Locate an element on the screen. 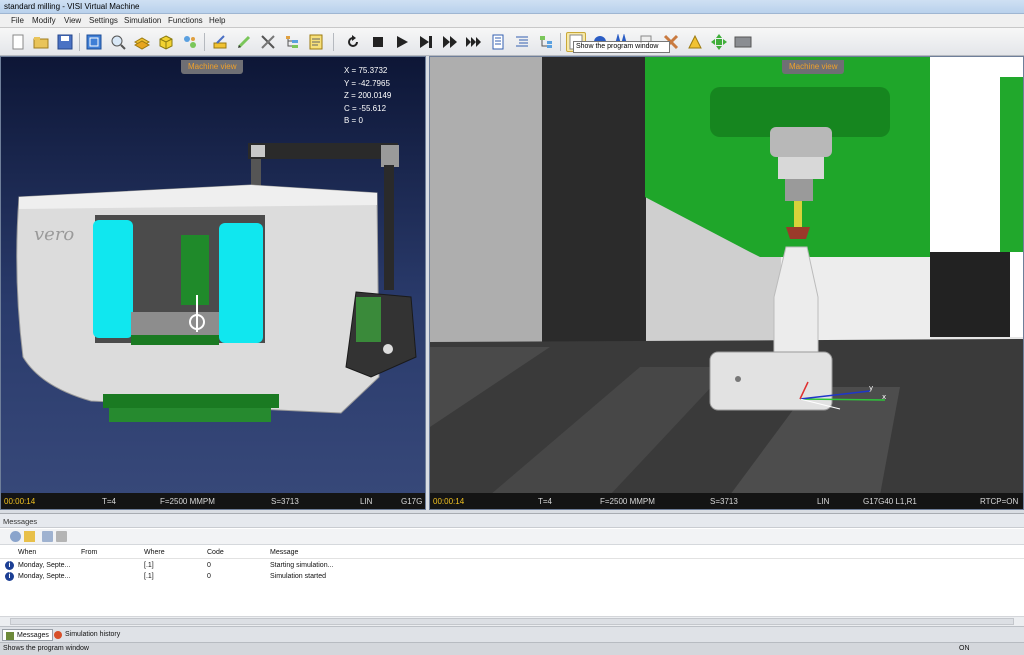 This screenshot has height=655, width=1024. brand-logo: vero is located at coordinates (54, 234).